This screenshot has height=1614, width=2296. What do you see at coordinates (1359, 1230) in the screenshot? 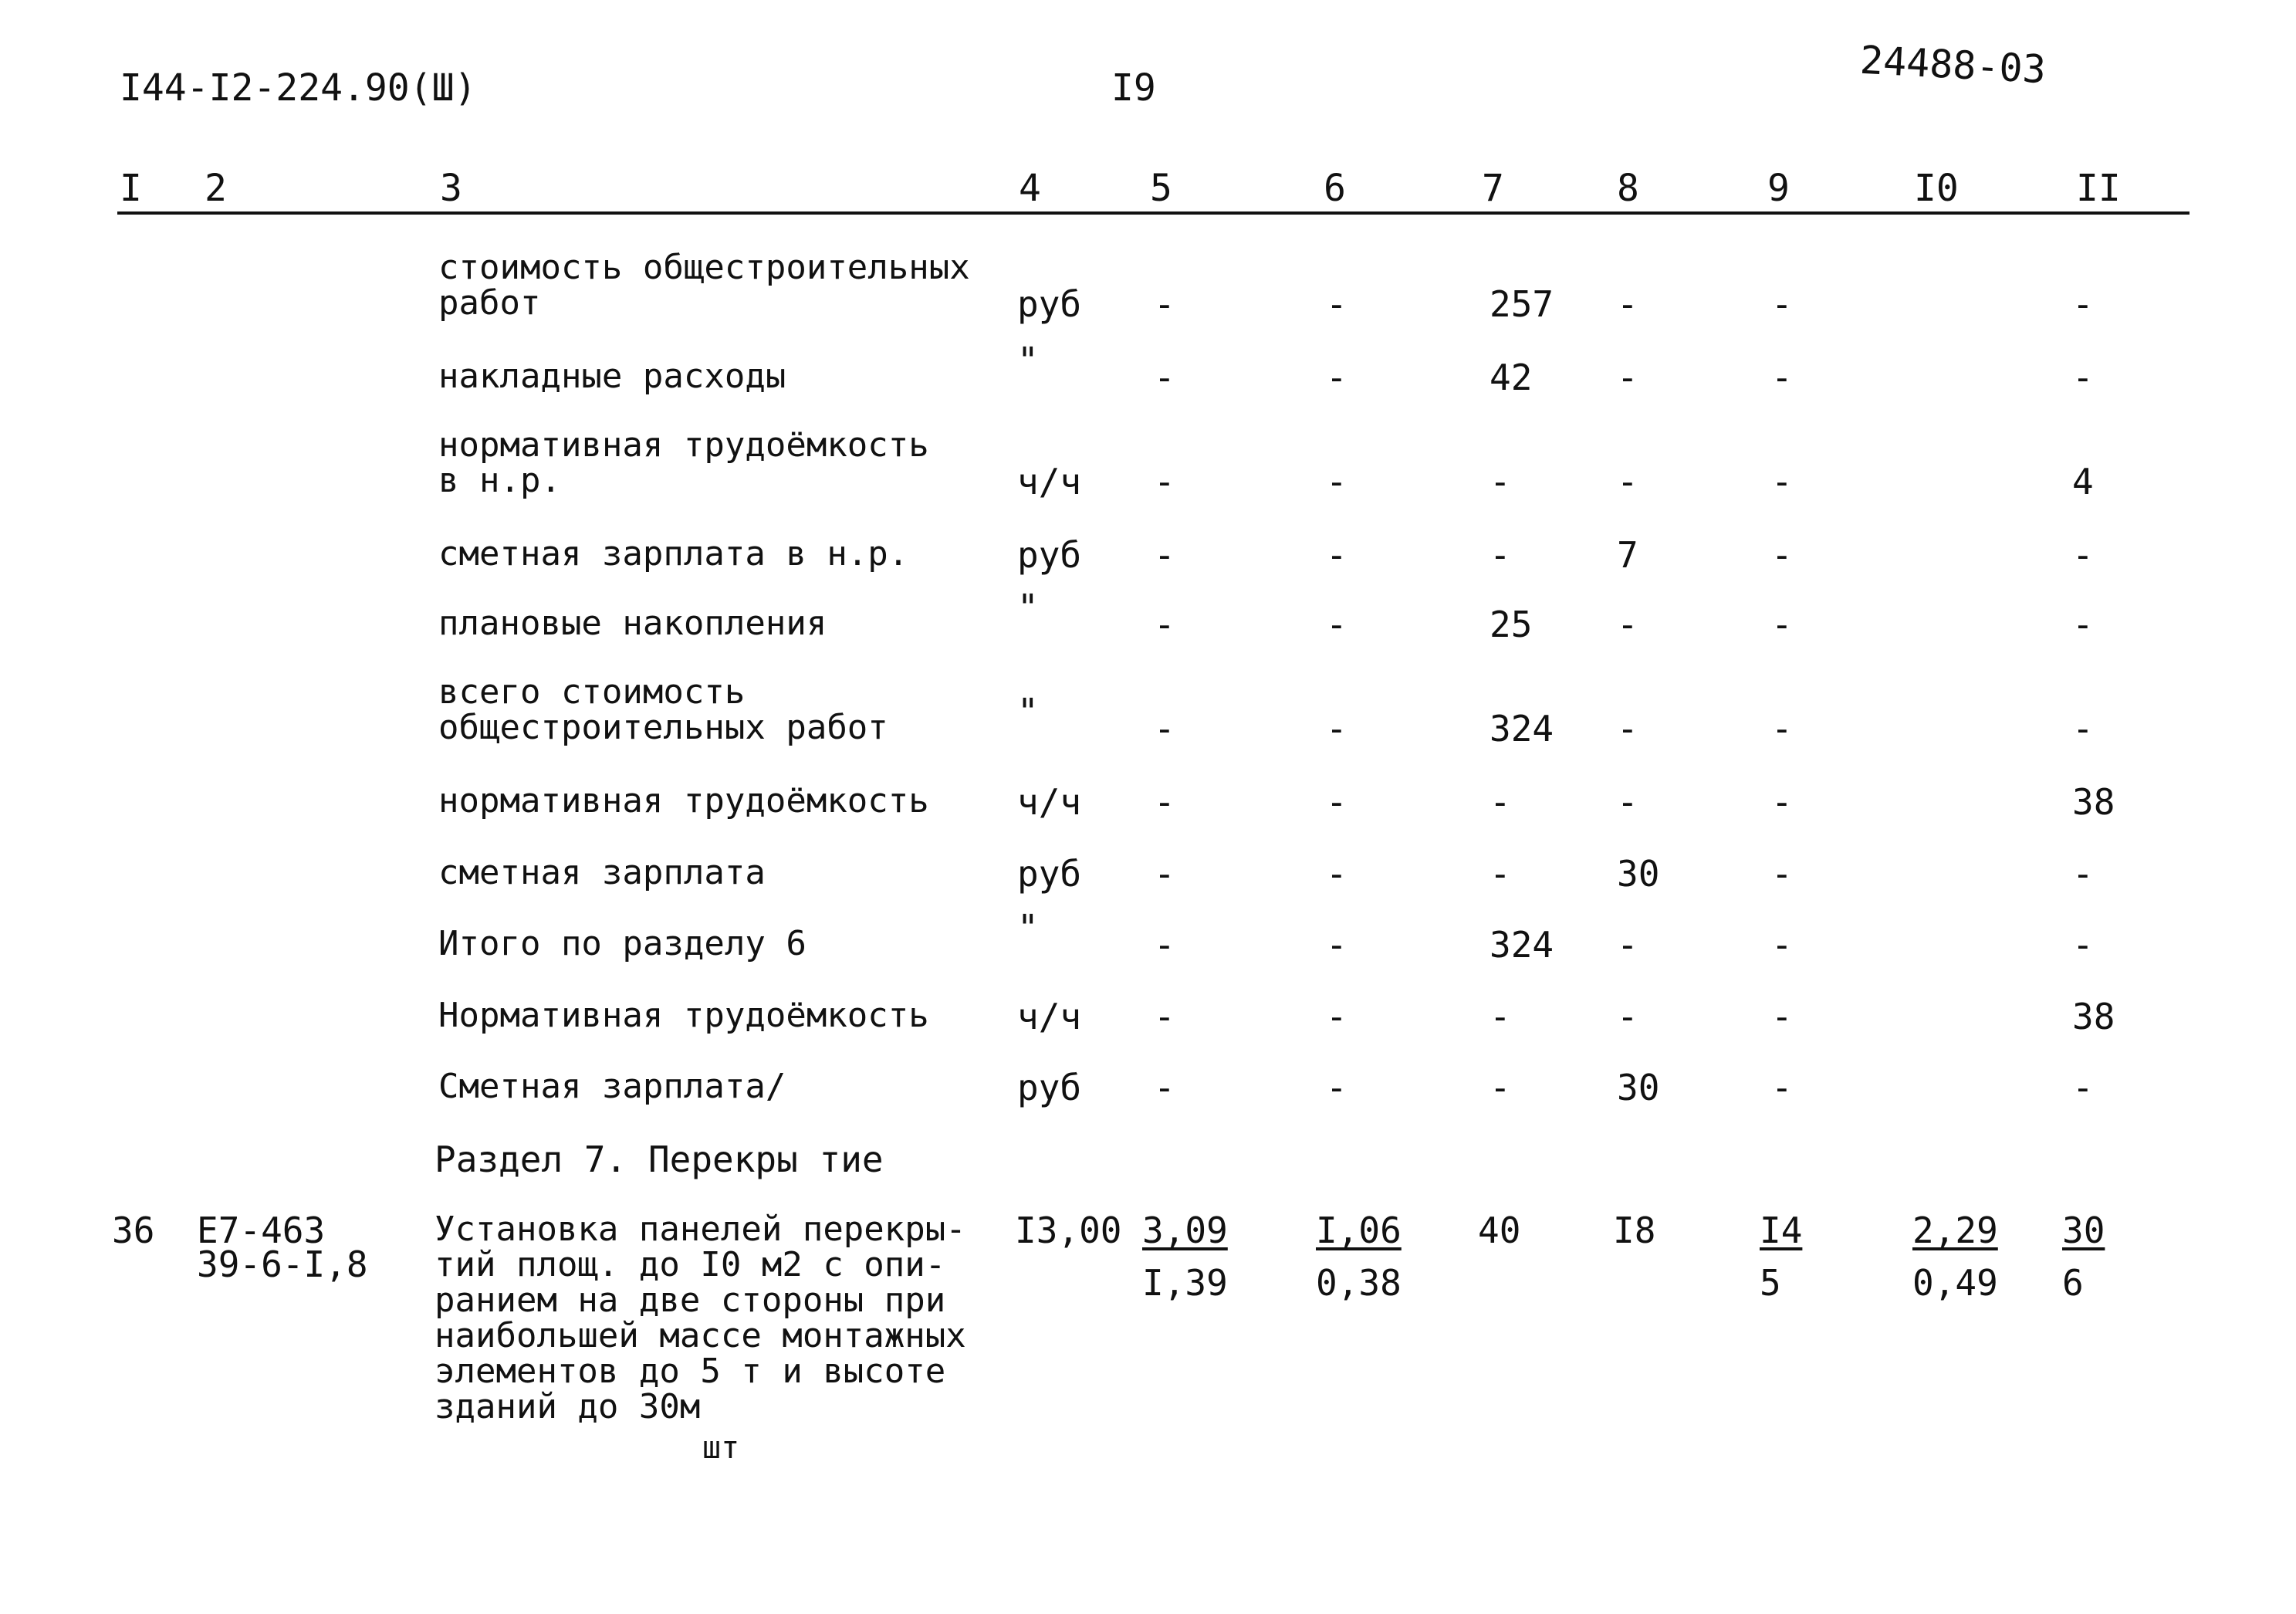
I see `col6-top: I,06` at bounding box center [1359, 1230].